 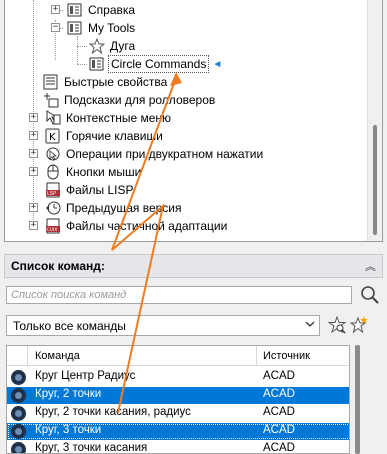 I want to click on collapse-toggle: −, so click(x=55, y=27).